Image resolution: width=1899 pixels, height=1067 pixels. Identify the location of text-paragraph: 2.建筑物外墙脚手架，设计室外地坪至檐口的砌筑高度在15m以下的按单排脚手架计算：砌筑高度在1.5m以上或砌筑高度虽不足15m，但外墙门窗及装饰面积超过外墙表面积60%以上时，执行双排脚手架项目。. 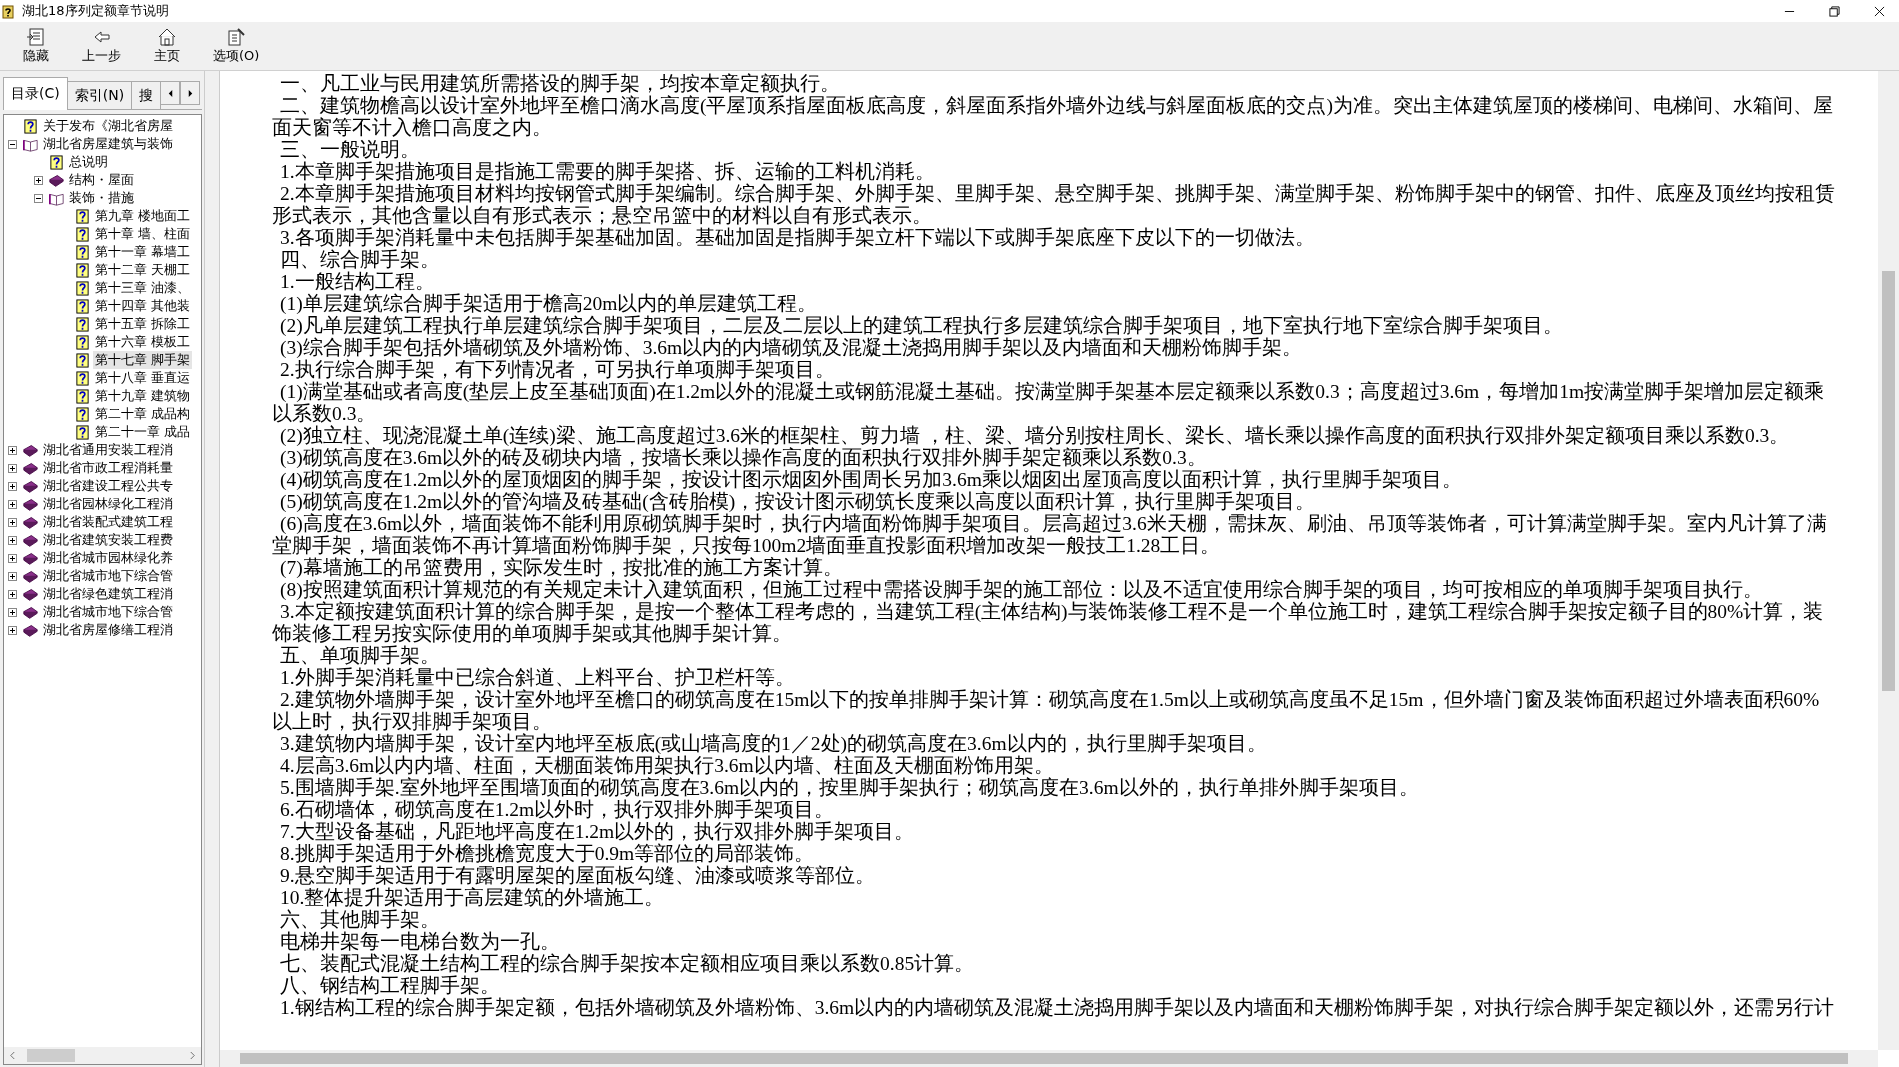
(1046, 711).